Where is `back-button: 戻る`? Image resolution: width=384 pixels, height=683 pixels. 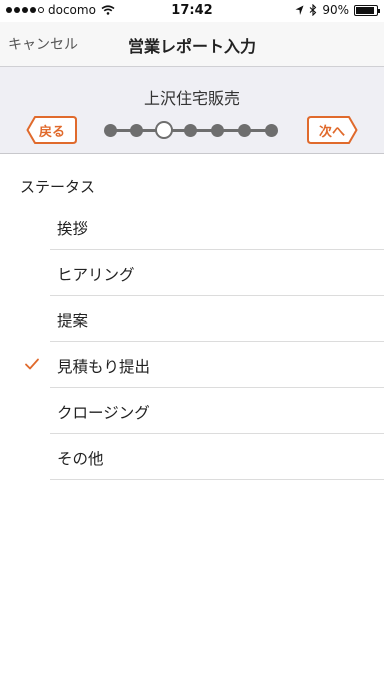 back-button: 戻る is located at coordinates (52, 130).